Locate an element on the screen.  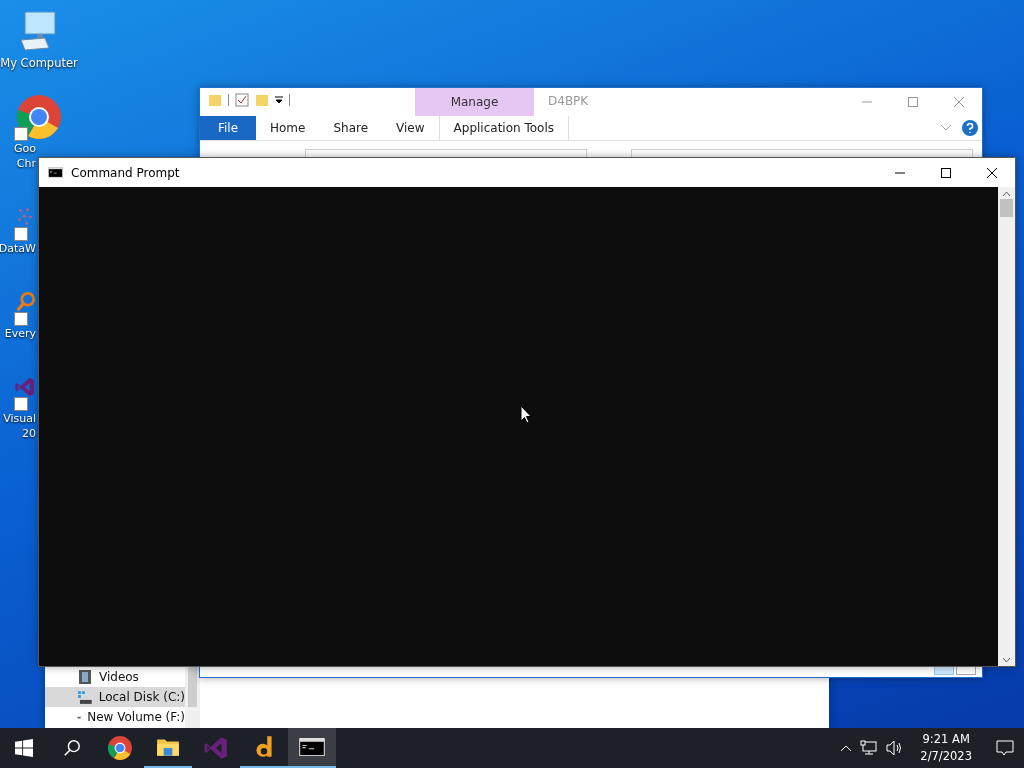
help-icon is located at coordinates (970, 128).